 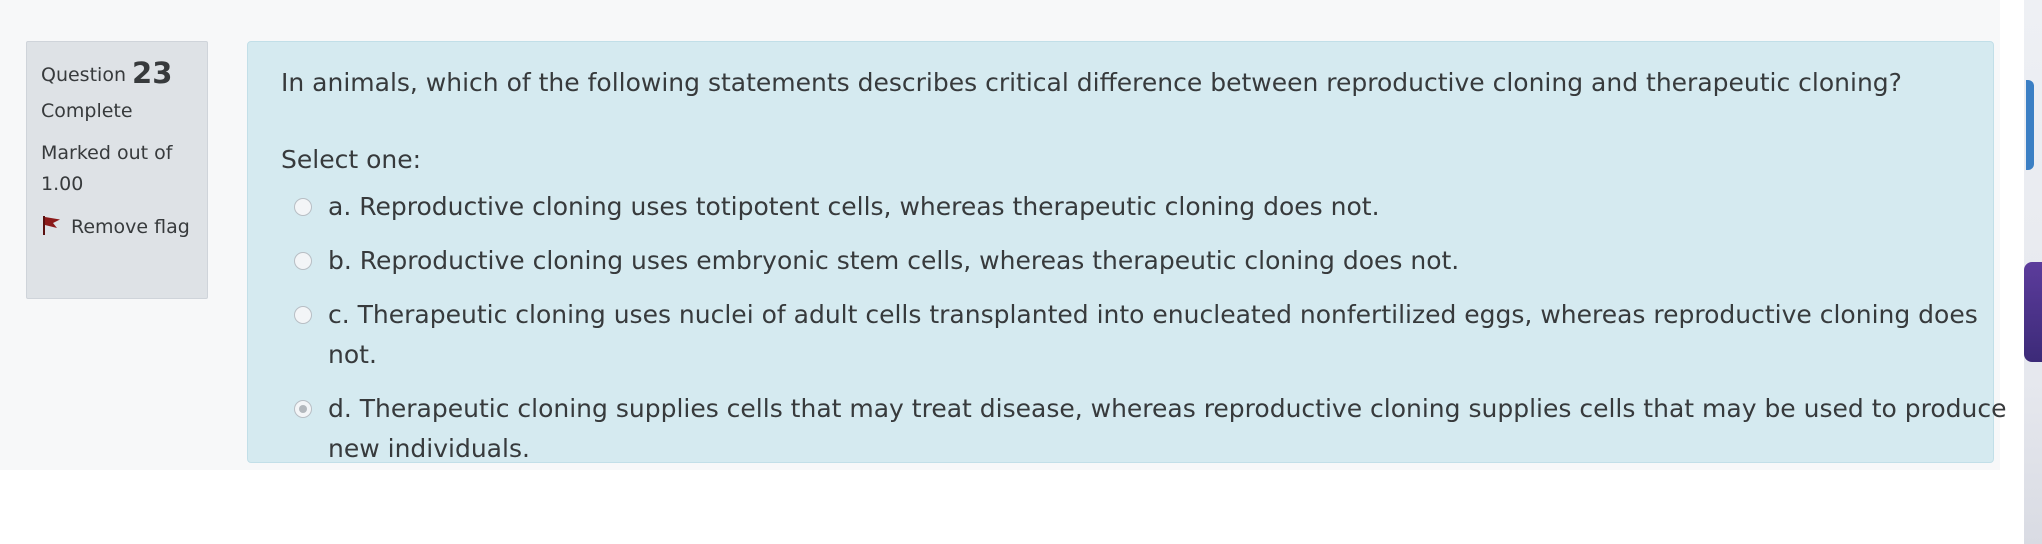 I want to click on question-number: Question 23, so click(x=117, y=74).